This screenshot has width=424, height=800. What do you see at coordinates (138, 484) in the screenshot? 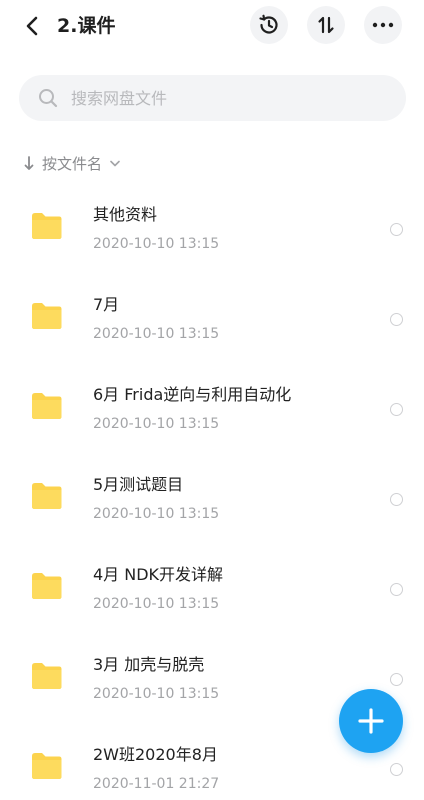
I see `file-name: 5月测试题目` at bounding box center [138, 484].